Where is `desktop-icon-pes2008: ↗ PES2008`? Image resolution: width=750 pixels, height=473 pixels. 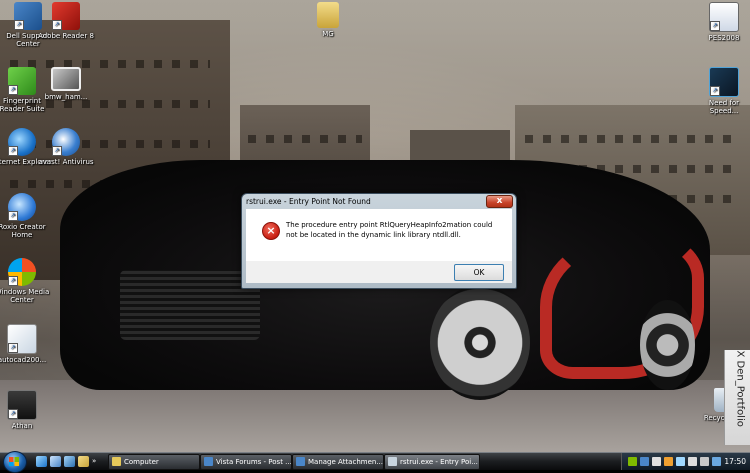
desktop-icon-pes2008: ↗ PES2008 is located at coordinates (722, 22).